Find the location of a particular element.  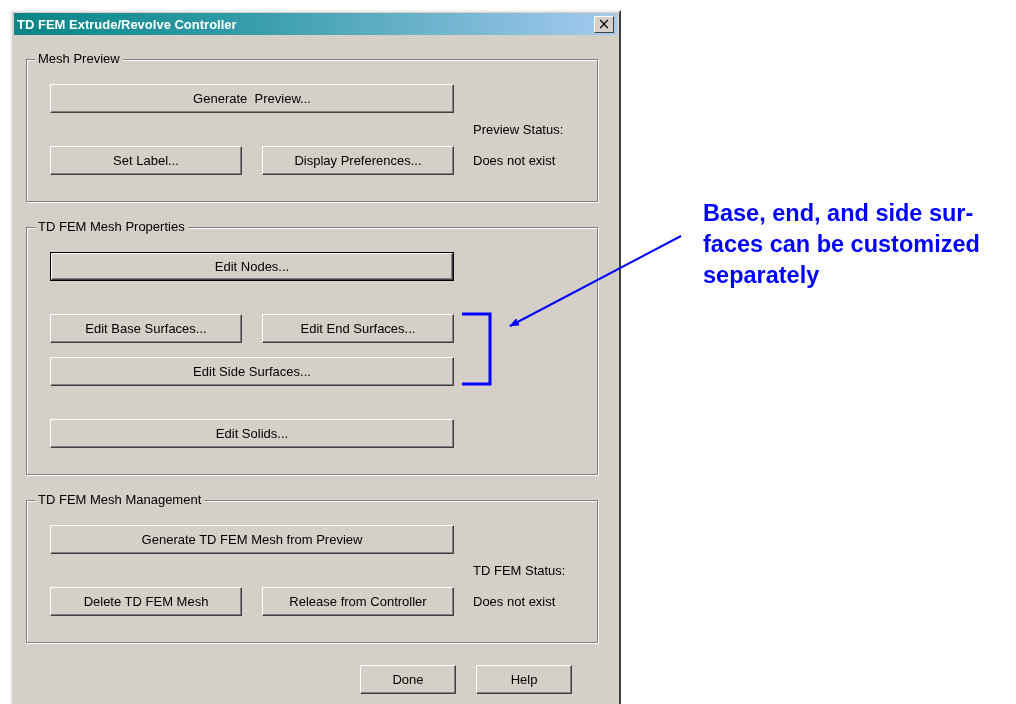

dialog-button: Done is located at coordinates (408, 679).